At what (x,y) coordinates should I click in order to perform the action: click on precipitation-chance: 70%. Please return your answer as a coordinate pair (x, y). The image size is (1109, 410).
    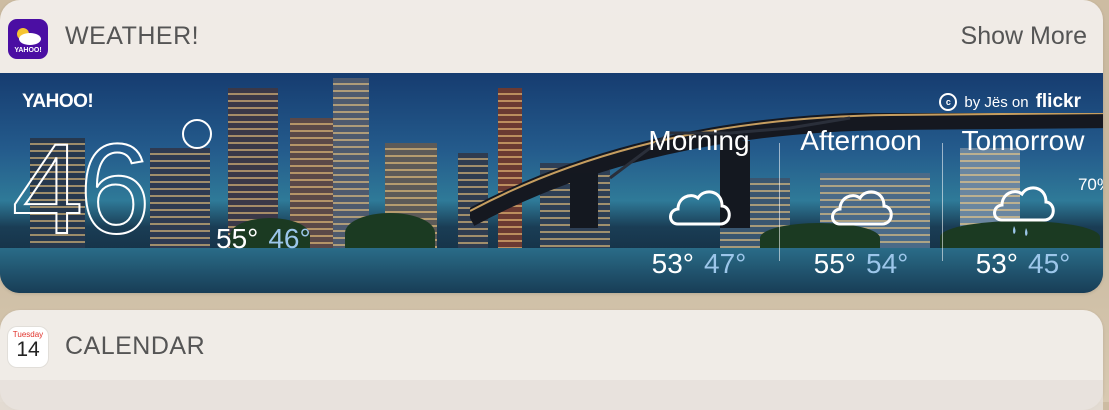
    Looking at the image, I should click on (1090, 184).